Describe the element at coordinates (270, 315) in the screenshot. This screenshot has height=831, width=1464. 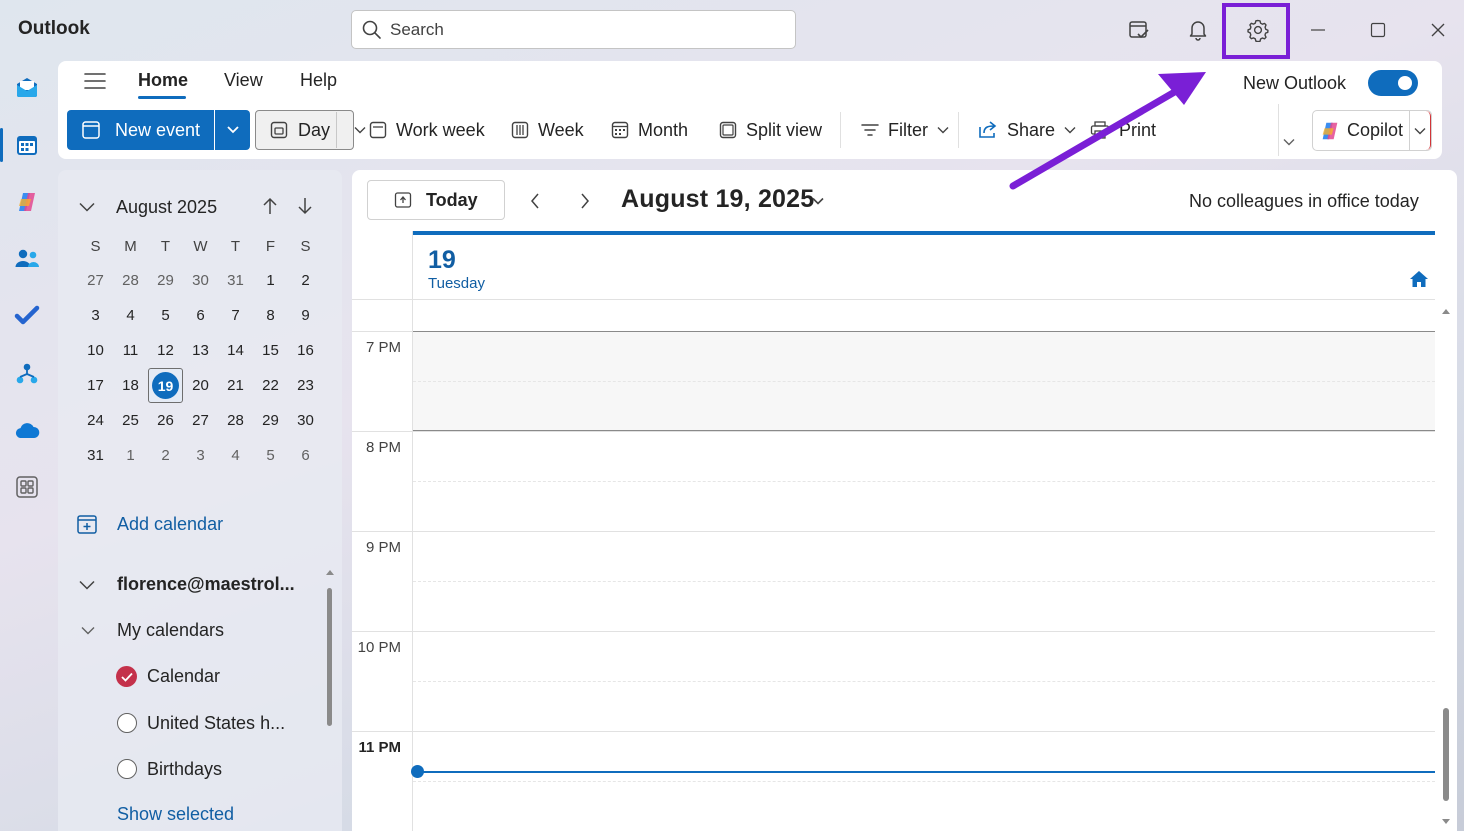
I see `mini-calendar-day: 8` at that location.